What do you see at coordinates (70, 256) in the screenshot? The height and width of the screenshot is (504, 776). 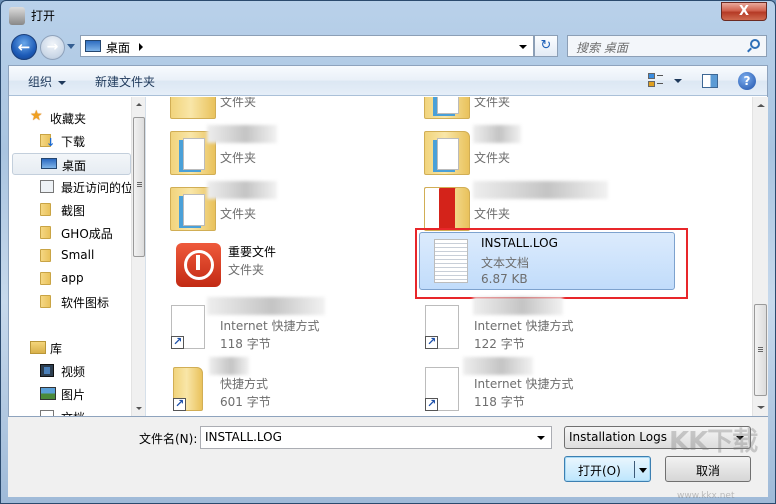 I see `sidebar-item-small: Small` at bounding box center [70, 256].